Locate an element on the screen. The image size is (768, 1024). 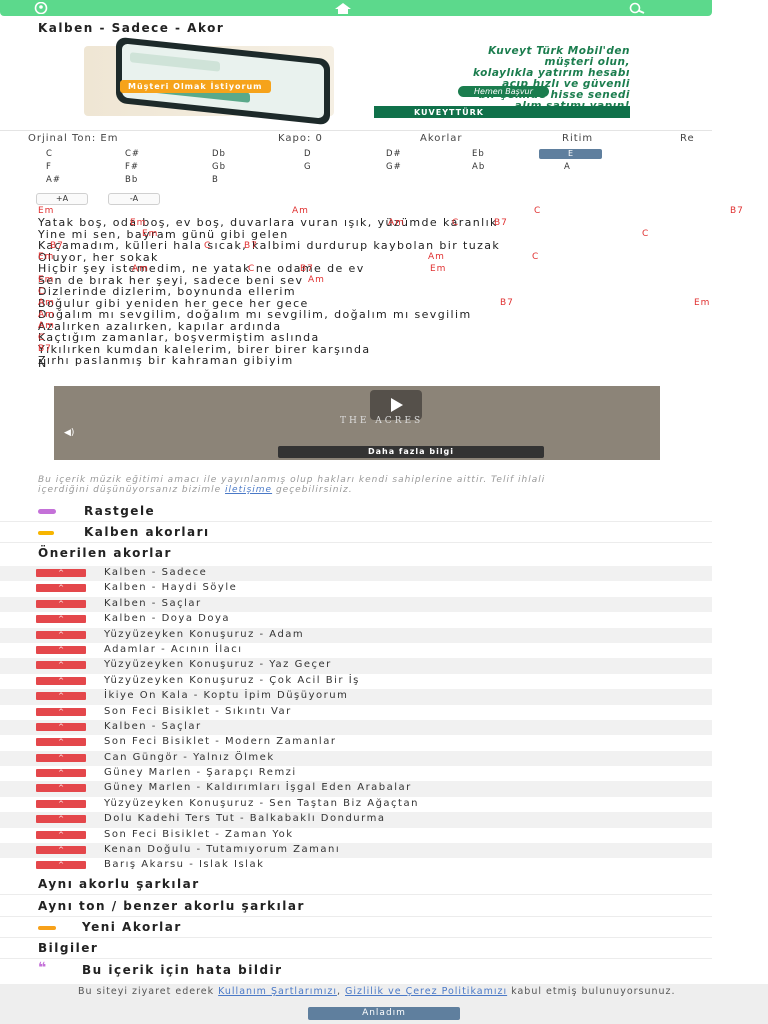
tab-chords: Akorlar is located at coordinates (441, 138).